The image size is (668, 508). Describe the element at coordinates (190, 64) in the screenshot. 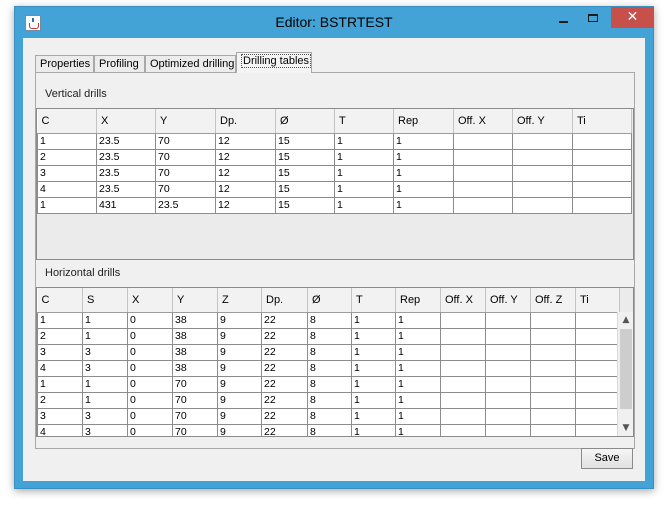

I see `tab-optimized-drilling: Optimized drilling` at that location.